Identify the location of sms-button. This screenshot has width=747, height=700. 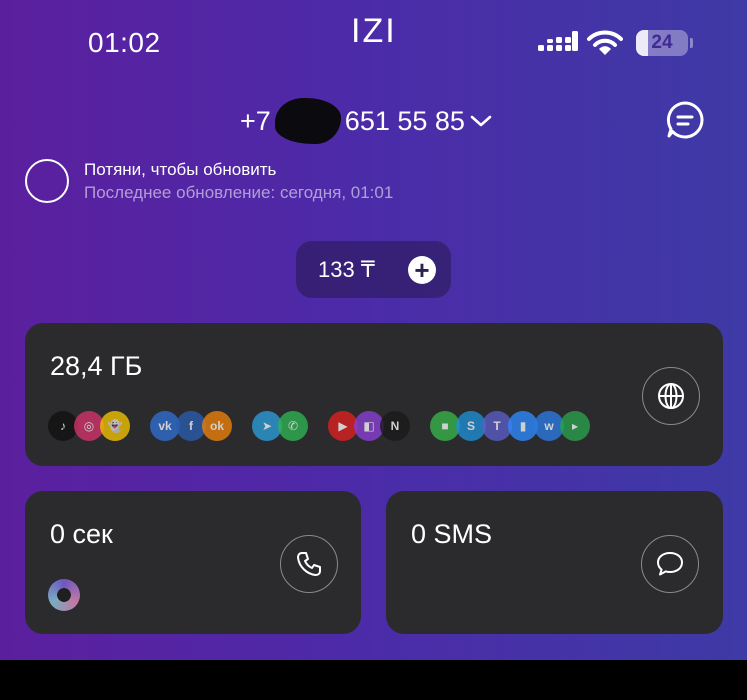
(670, 564).